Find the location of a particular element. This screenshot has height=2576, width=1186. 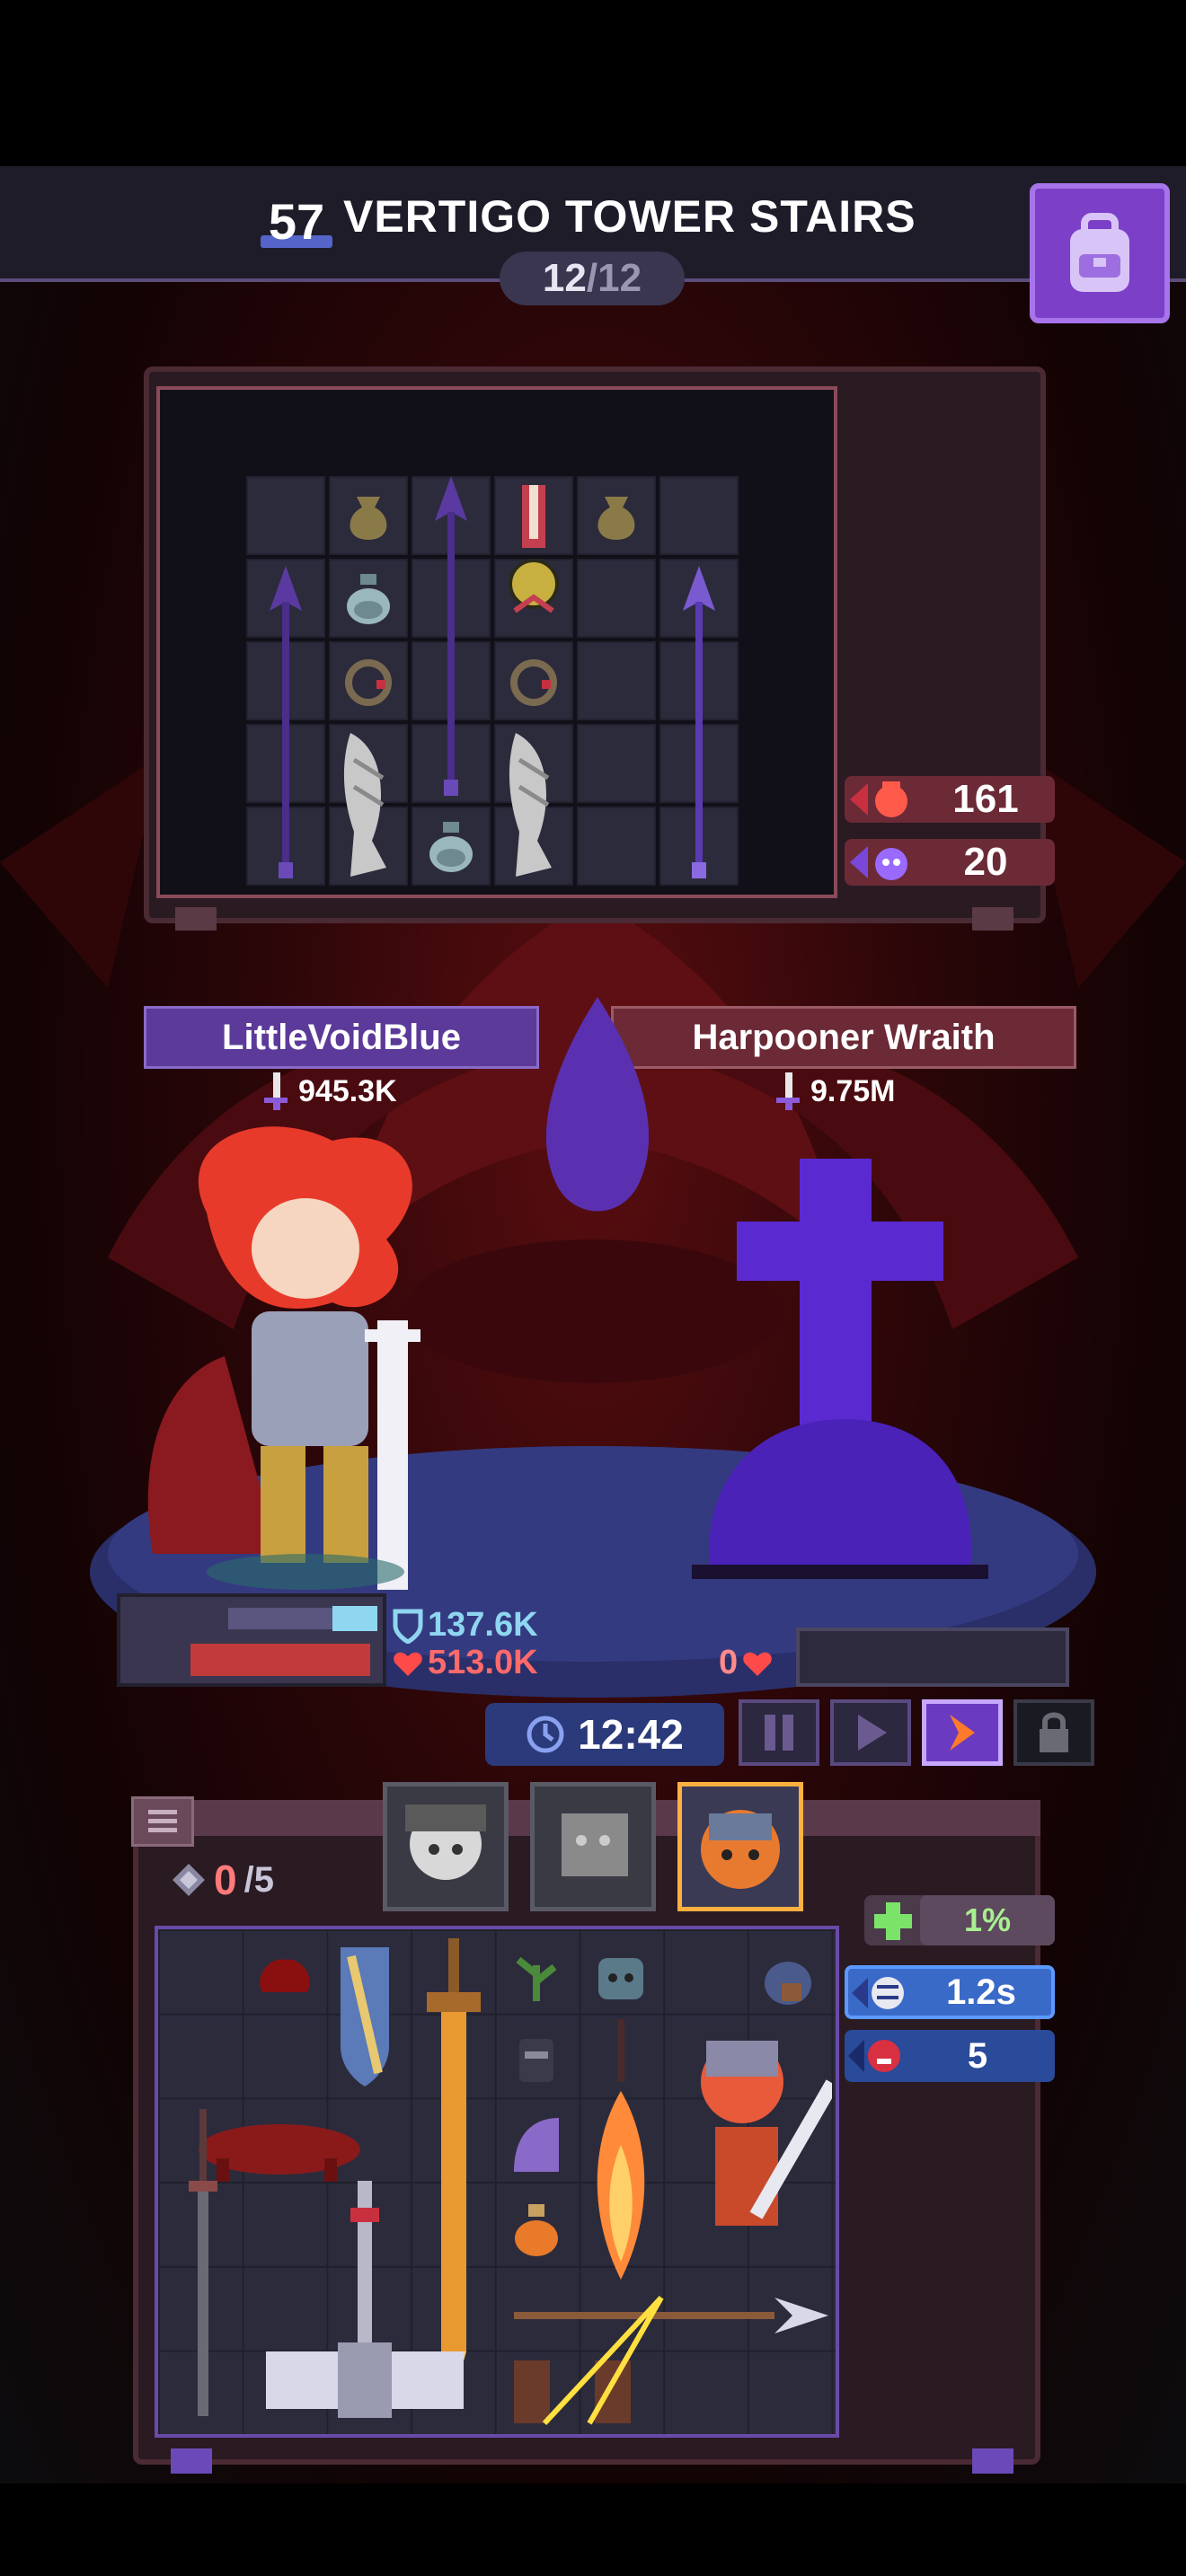

player-hp-value: 513.0K is located at coordinates (483, 1662).